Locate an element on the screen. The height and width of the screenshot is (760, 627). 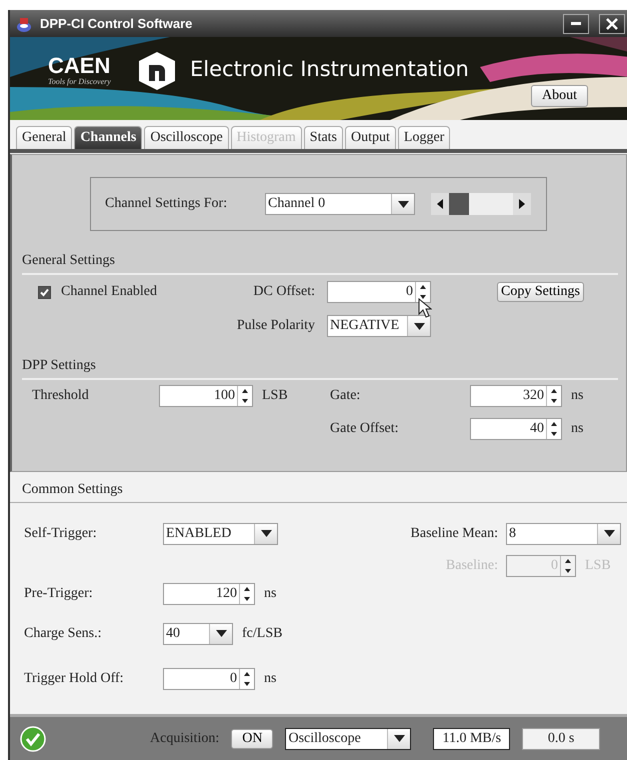
tab: Output is located at coordinates (370, 137).